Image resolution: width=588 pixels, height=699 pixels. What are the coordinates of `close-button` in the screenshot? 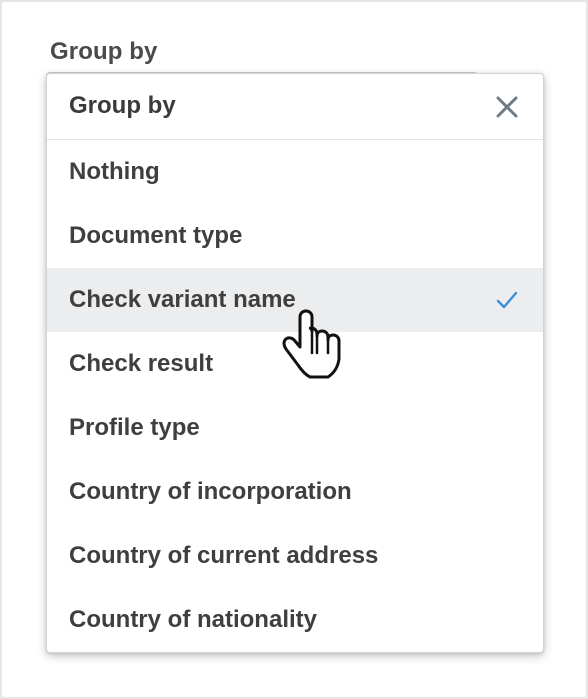 It's located at (507, 107).